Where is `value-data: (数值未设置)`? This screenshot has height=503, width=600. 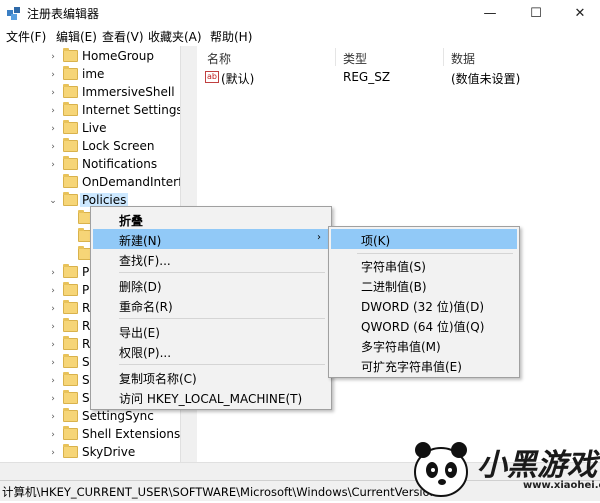 value-data: (数值未设置) is located at coordinates (486, 79).